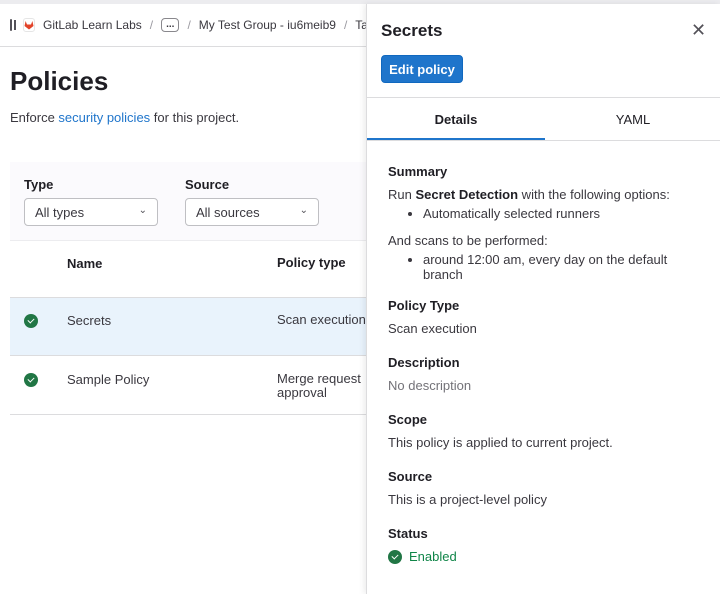 The image size is (720, 594). I want to click on source-value: This is a project-level policy, so click(467, 499).